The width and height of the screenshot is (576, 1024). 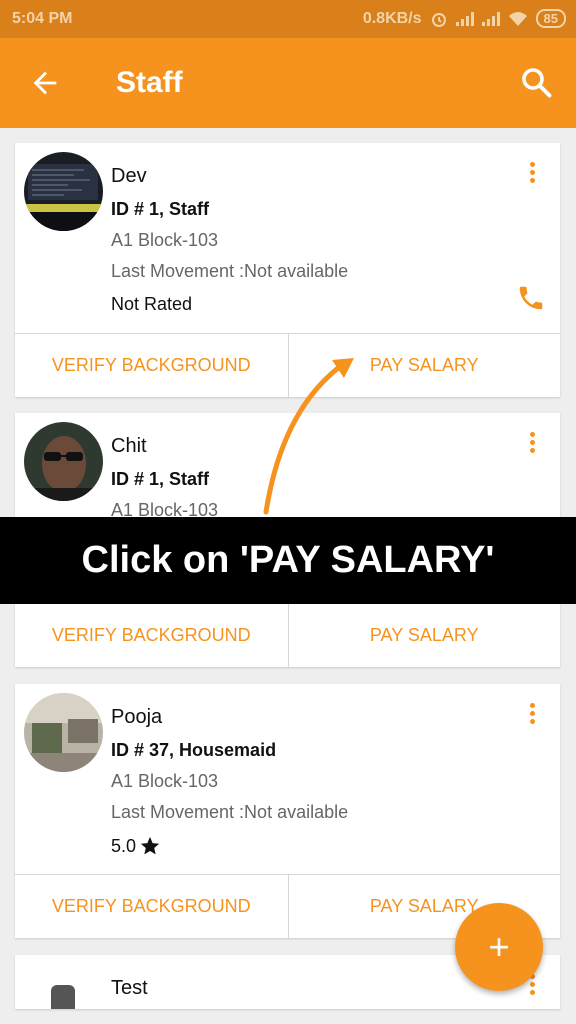 I want to click on plus-icon: +, so click(x=499, y=946).